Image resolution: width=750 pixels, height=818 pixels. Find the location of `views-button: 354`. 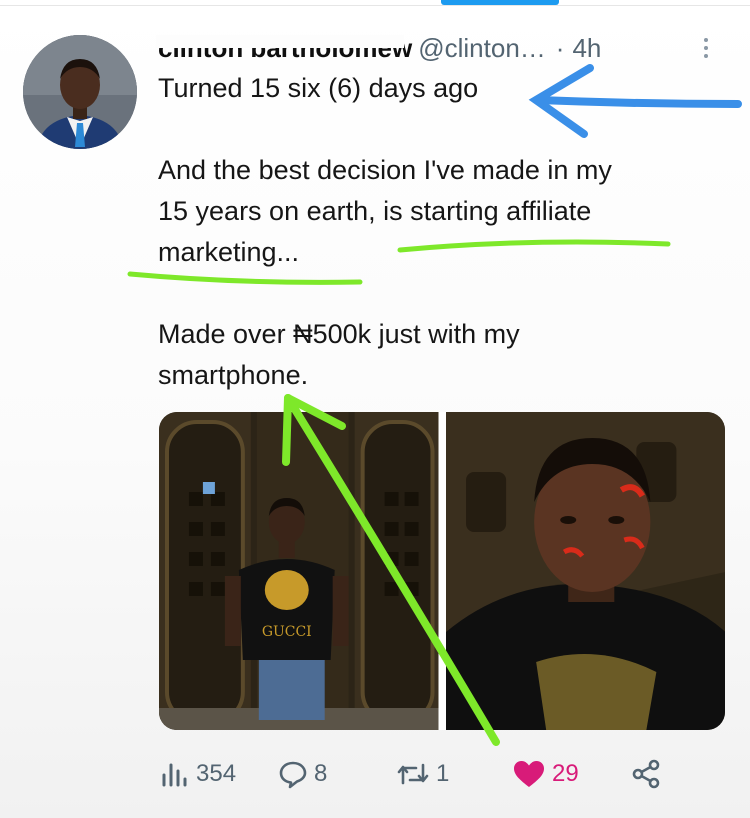

views-button: 354 is located at coordinates (198, 774).